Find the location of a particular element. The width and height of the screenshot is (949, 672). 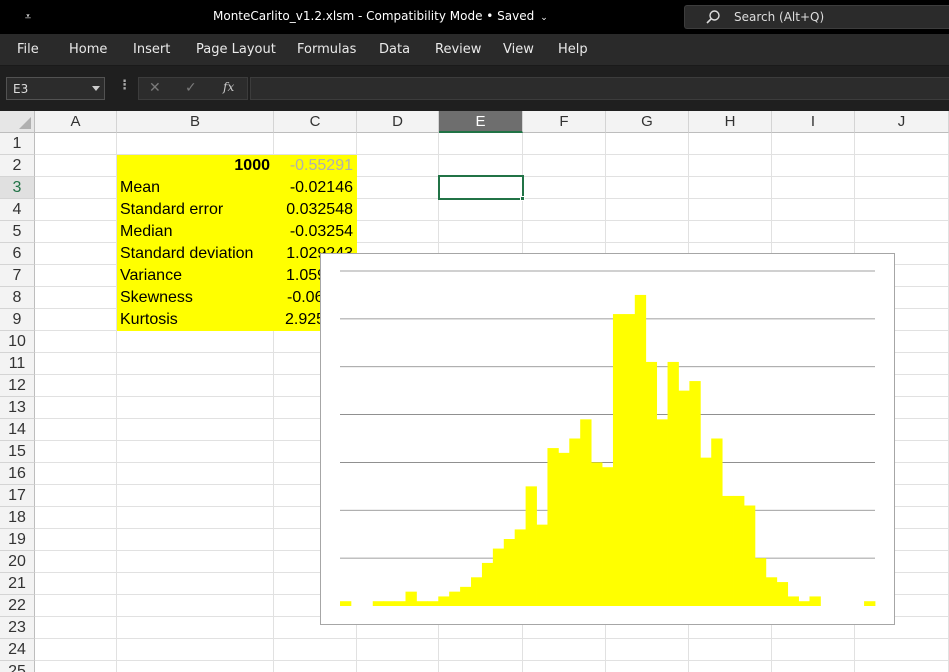

row-header-25: 25 is located at coordinates (17, 666).